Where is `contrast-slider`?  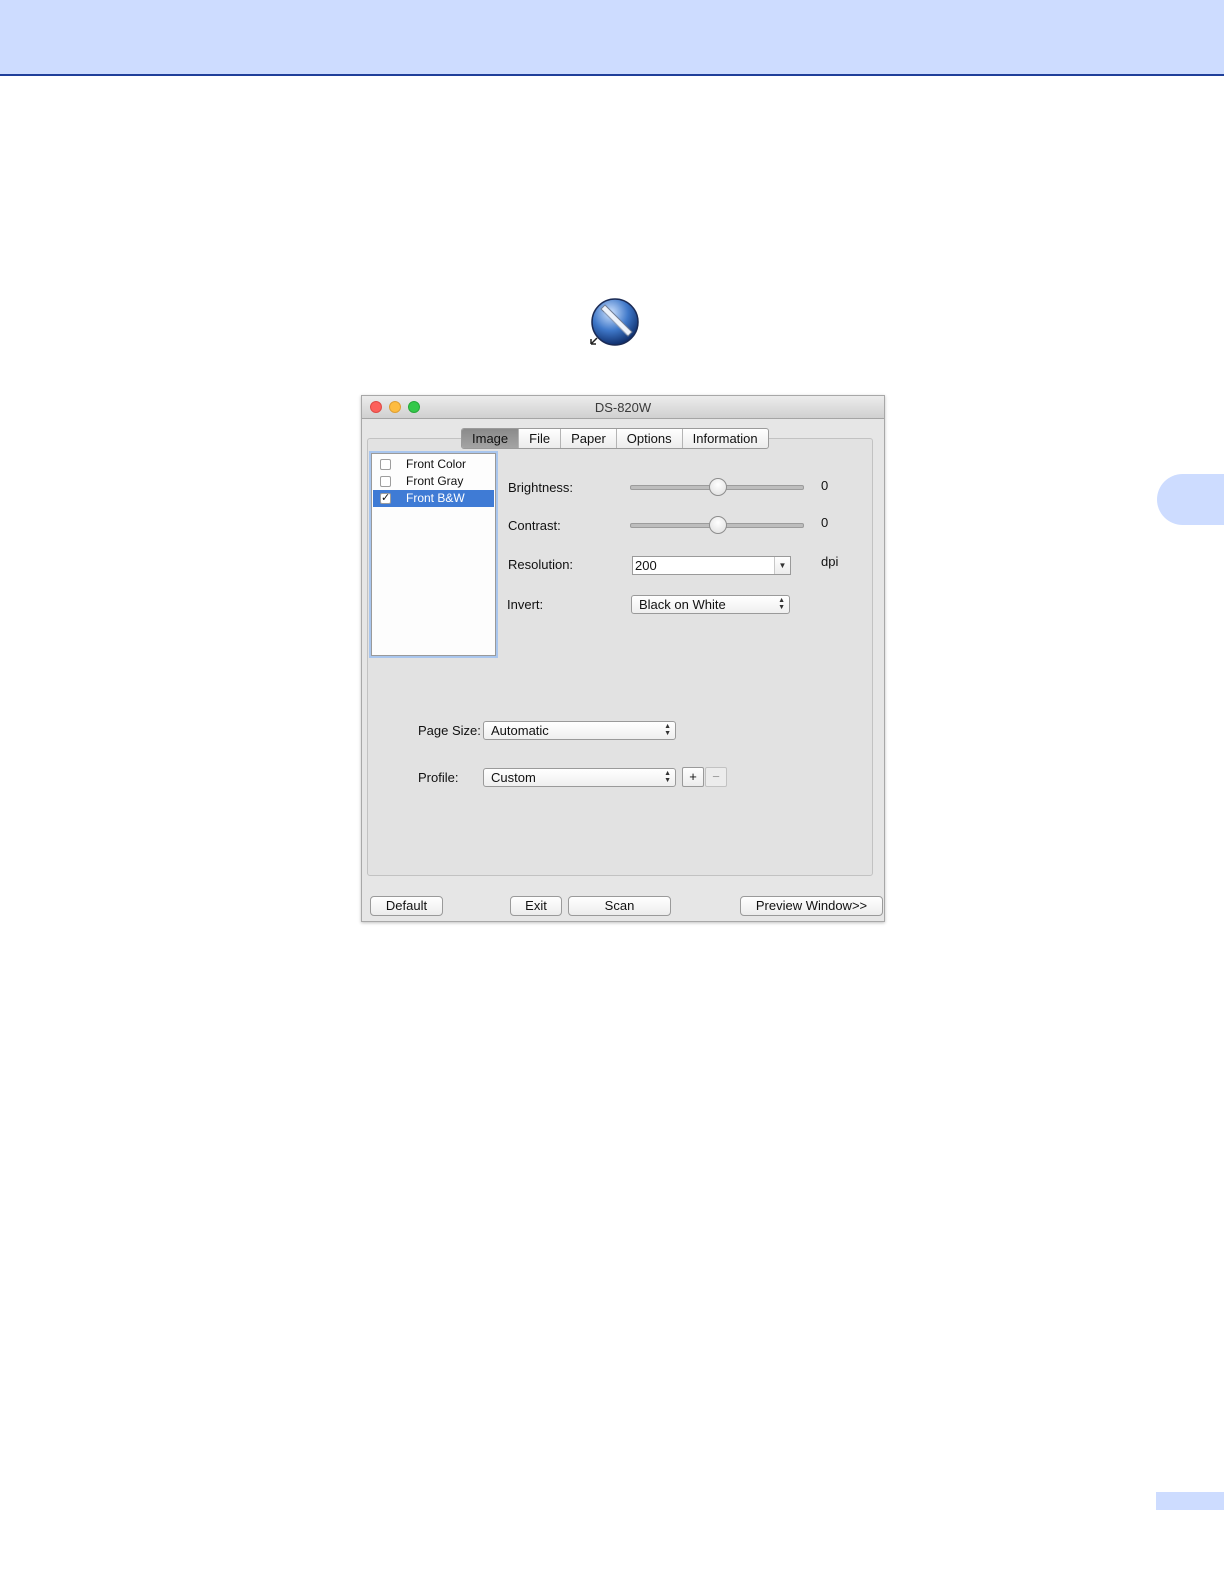 contrast-slider is located at coordinates (717, 525).